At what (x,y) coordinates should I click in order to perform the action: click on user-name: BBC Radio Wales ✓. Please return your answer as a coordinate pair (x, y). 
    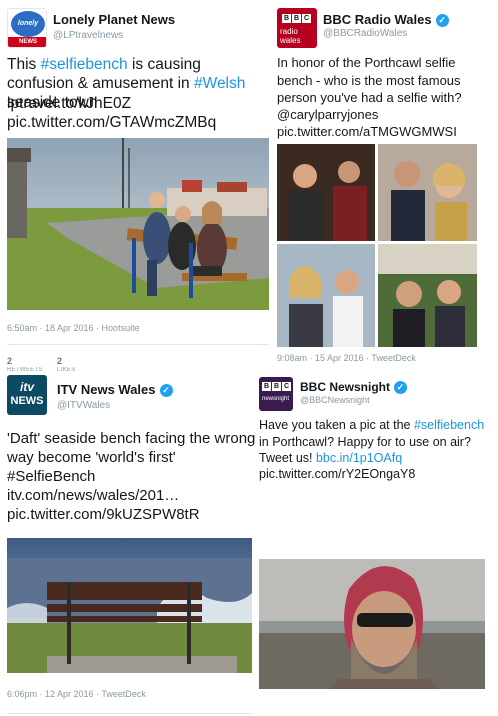
    Looking at the image, I should click on (386, 19).